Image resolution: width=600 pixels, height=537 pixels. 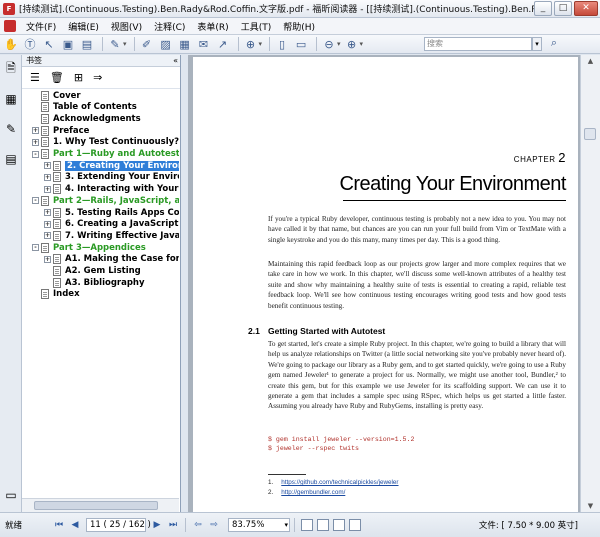 What do you see at coordinates (537, 44) in the screenshot?
I see `search-dropdown-icon: ▾` at bounding box center [537, 44].